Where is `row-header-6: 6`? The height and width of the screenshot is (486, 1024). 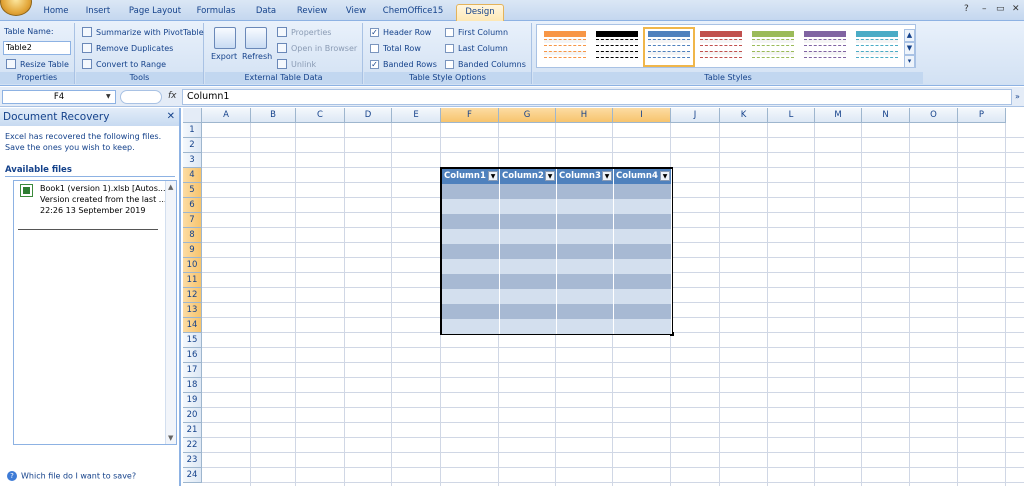
row-header-6: 6 is located at coordinates (192, 205).